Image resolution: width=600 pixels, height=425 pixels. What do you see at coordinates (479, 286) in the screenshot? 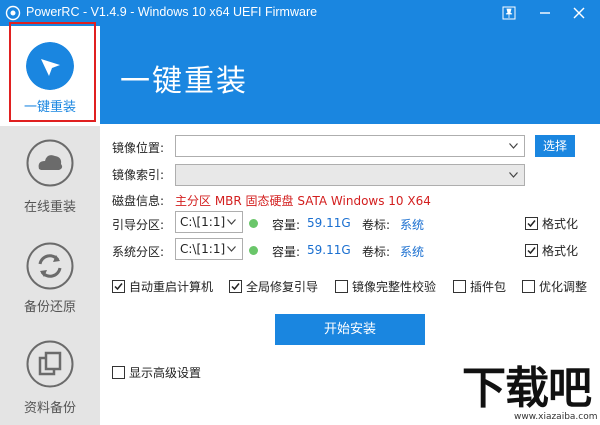
I see `plugin-pack-checkbox: 插件包` at bounding box center [479, 286].